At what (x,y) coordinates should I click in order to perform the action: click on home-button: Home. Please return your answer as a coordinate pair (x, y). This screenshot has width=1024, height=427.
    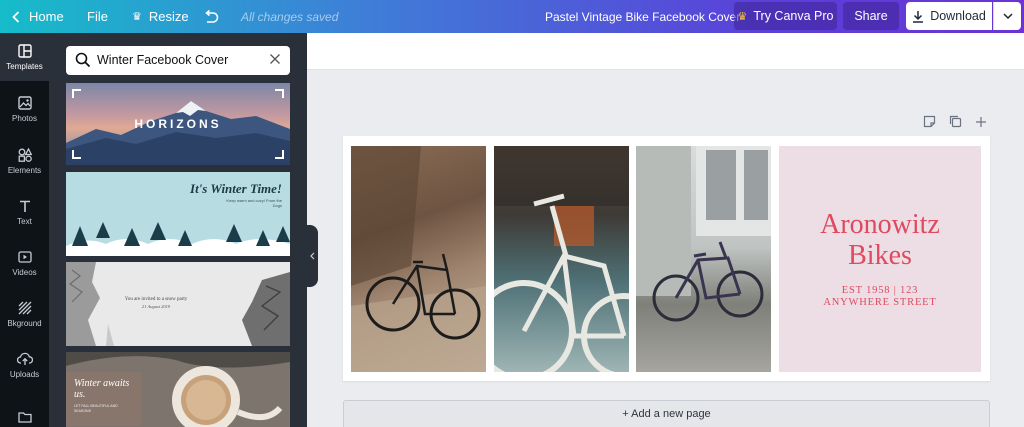
    Looking at the image, I should click on (38, 16).